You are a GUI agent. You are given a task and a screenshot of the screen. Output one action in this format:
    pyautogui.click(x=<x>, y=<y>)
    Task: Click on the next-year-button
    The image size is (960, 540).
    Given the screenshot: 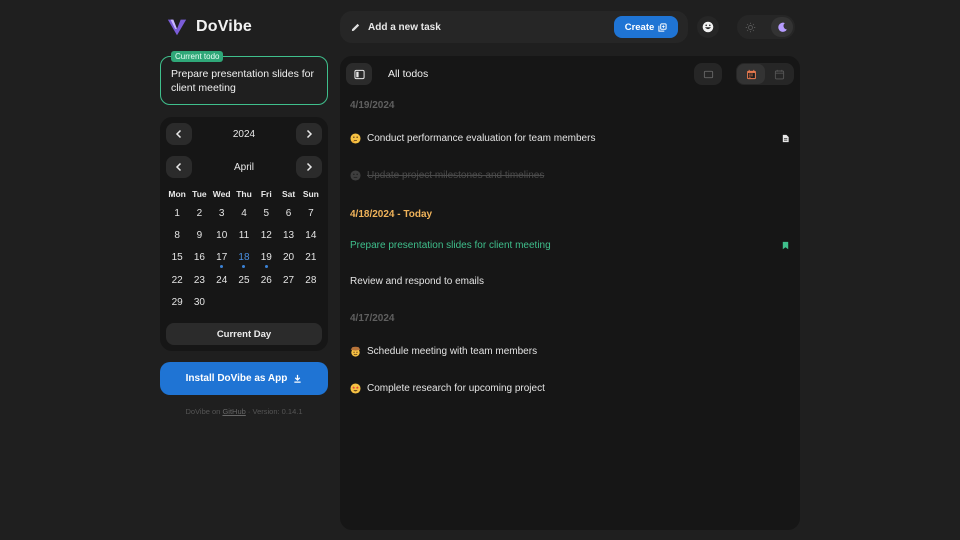 What is the action you would take?
    pyautogui.click(x=309, y=134)
    